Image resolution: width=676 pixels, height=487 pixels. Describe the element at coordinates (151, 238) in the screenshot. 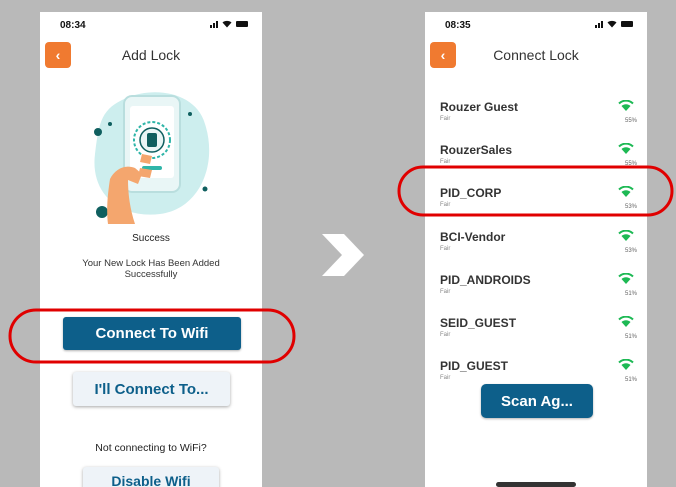

I see `success-label: Success` at that location.